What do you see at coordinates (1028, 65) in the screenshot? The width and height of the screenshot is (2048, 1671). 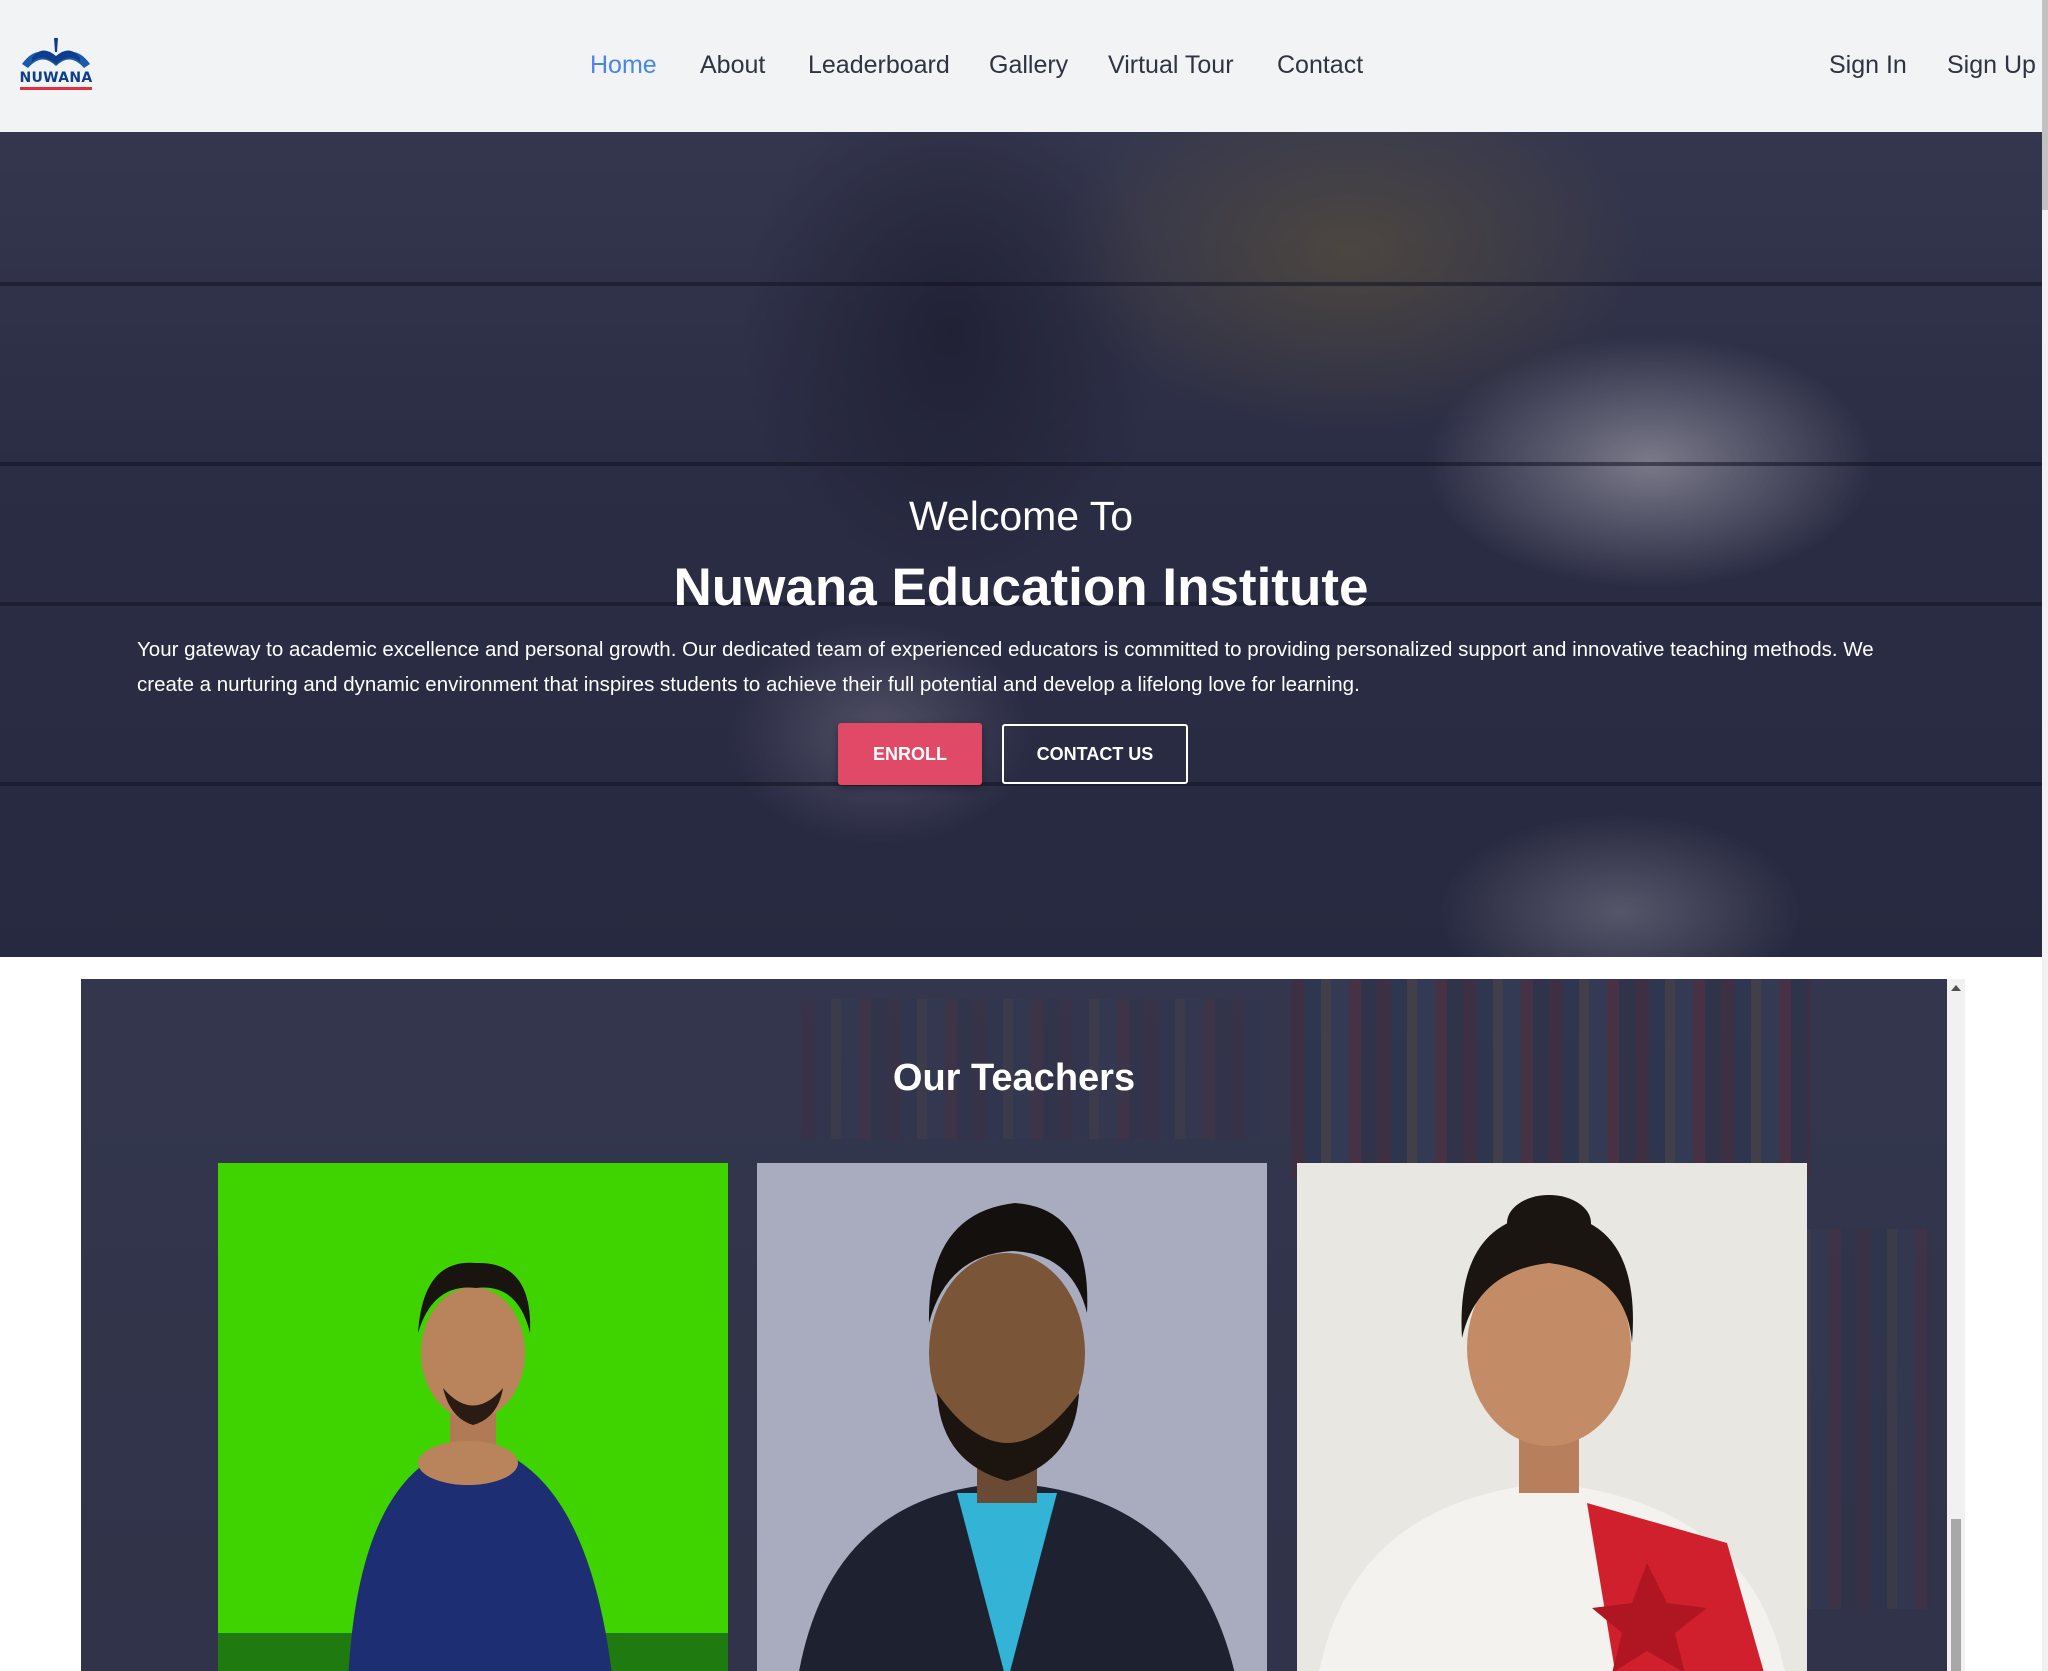 I see `nav-gallery: Gallery` at bounding box center [1028, 65].